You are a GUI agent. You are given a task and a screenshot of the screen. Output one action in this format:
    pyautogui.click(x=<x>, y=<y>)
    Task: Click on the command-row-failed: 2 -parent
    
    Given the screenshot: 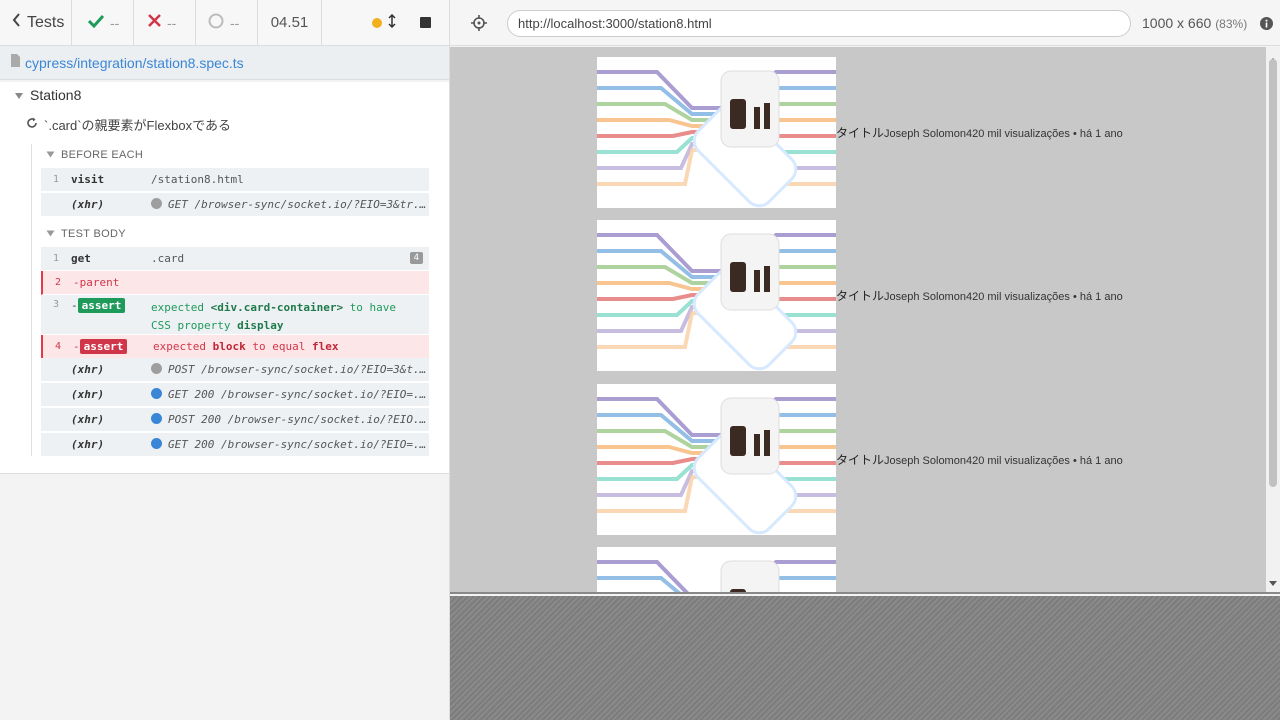 What is the action you would take?
    pyautogui.click(x=235, y=283)
    